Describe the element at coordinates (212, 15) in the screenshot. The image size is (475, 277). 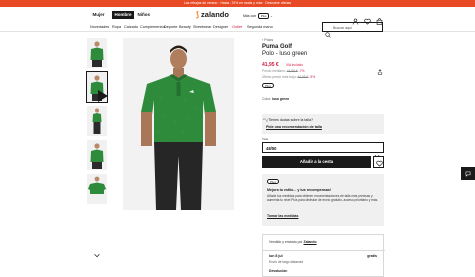
I see `zalando-logo: ⟆ zalando` at that location.